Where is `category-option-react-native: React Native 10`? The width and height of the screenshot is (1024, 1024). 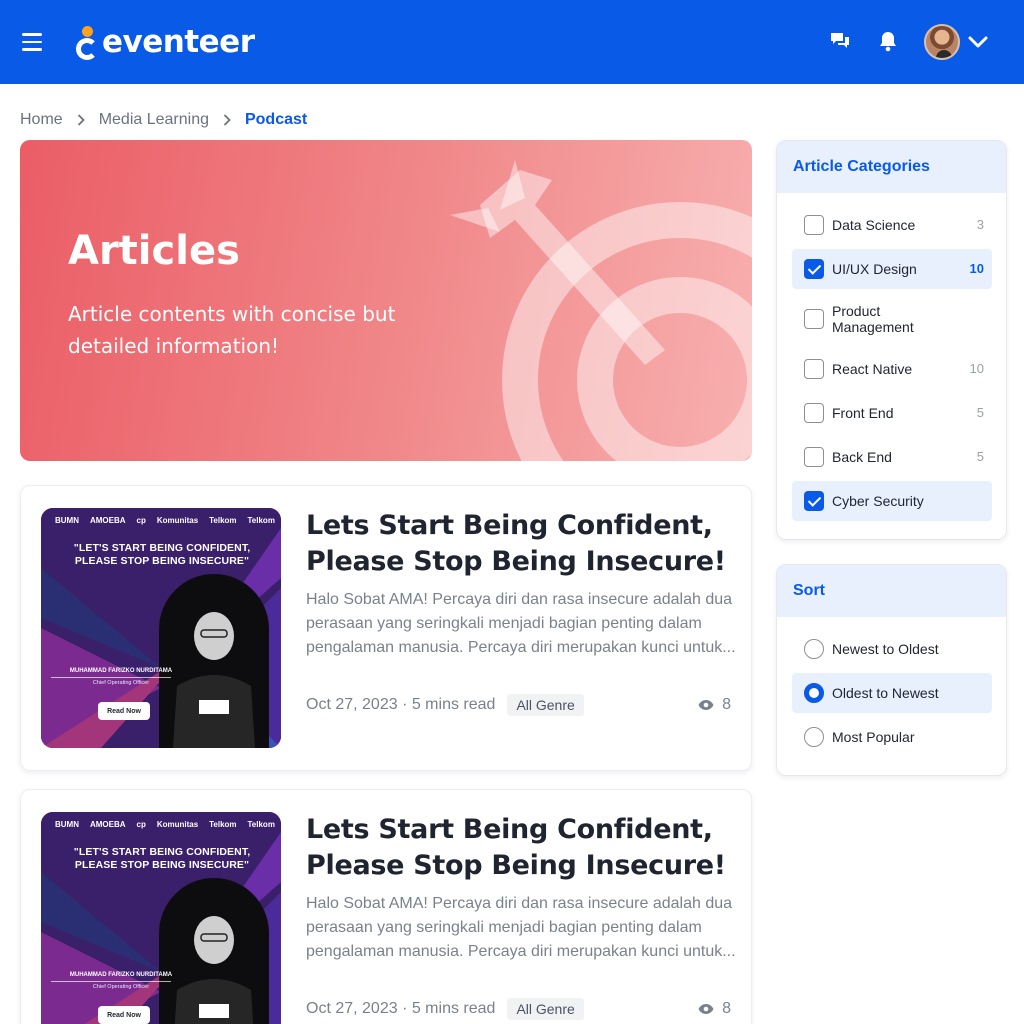 category-option-react-native: React Native 10 is located at coordinates (892, 369).